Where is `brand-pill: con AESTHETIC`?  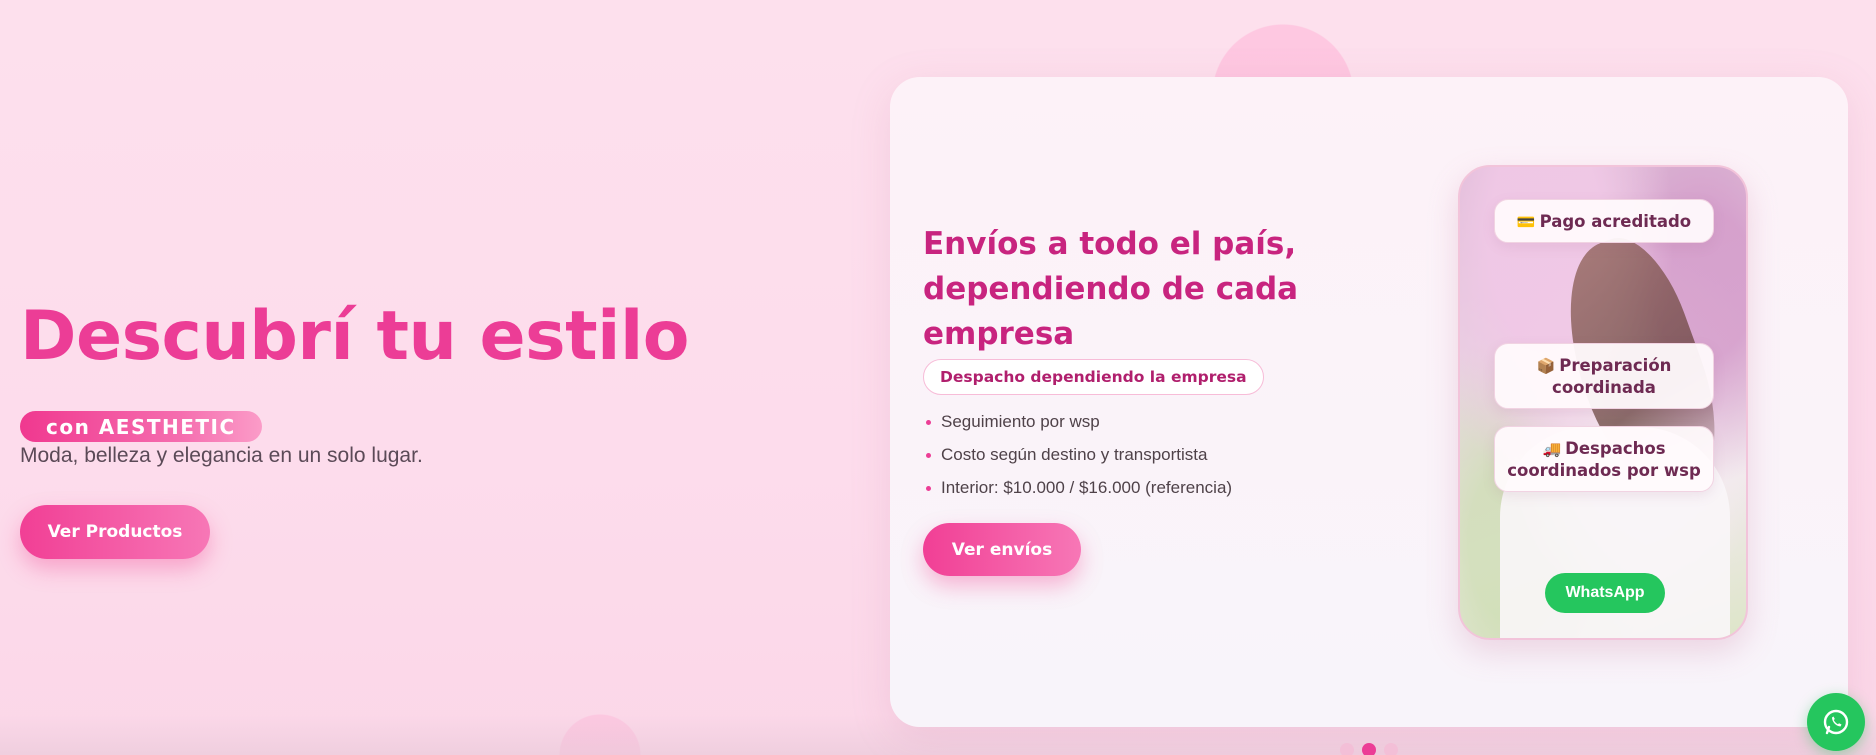 brand-pill: con AESTHETIC is located at coordinates (141, 426).